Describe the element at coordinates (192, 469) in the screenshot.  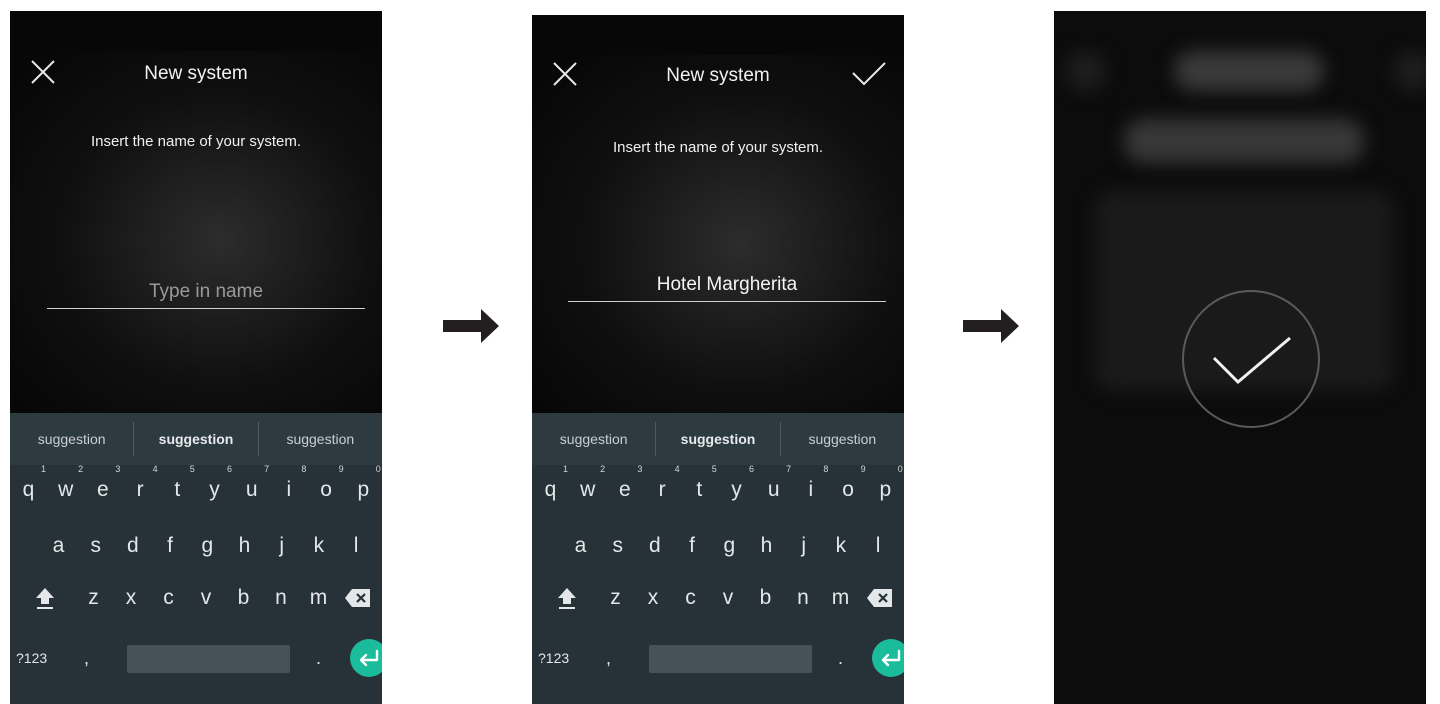
I see `key-number-hint: 5` at that location.